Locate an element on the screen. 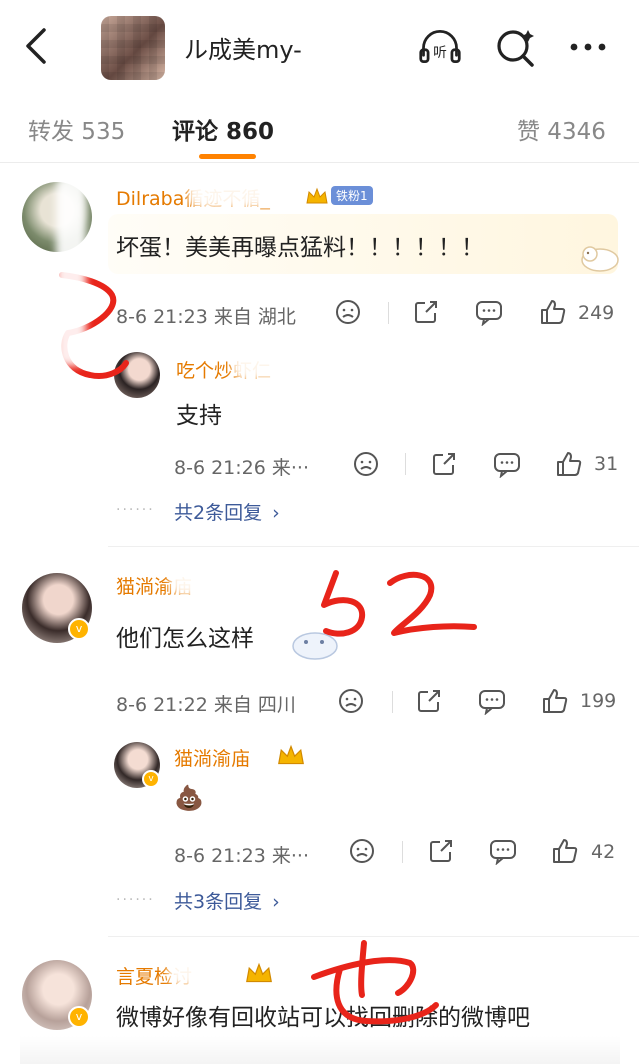 Image resolution: width=639 pixels, height=1064 pixels. sheep-sticker-icon is located at coordinates (600, 259).